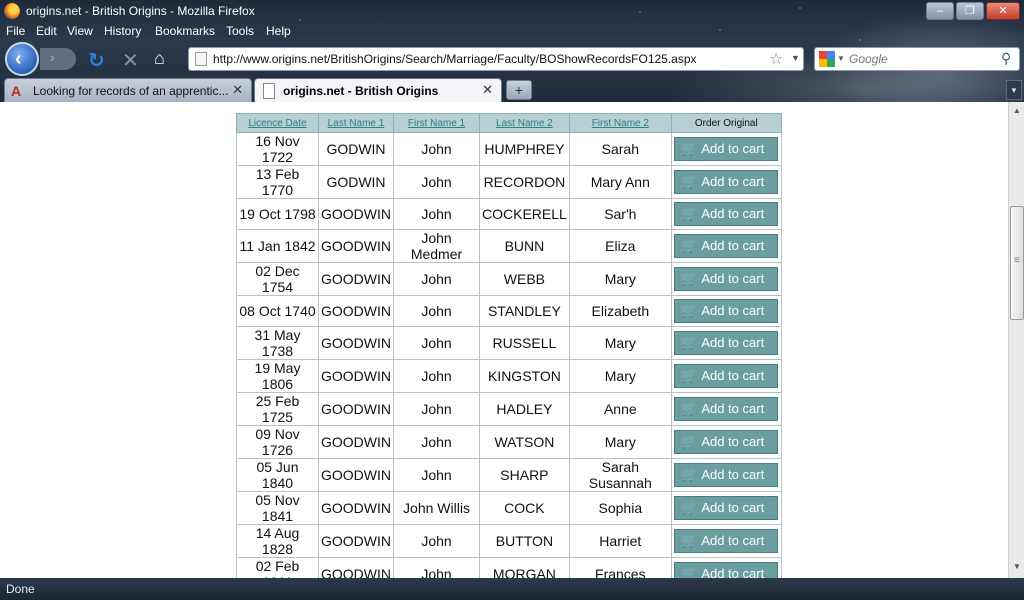  I want to click on reload-icon: ↻, so click(99, 60).